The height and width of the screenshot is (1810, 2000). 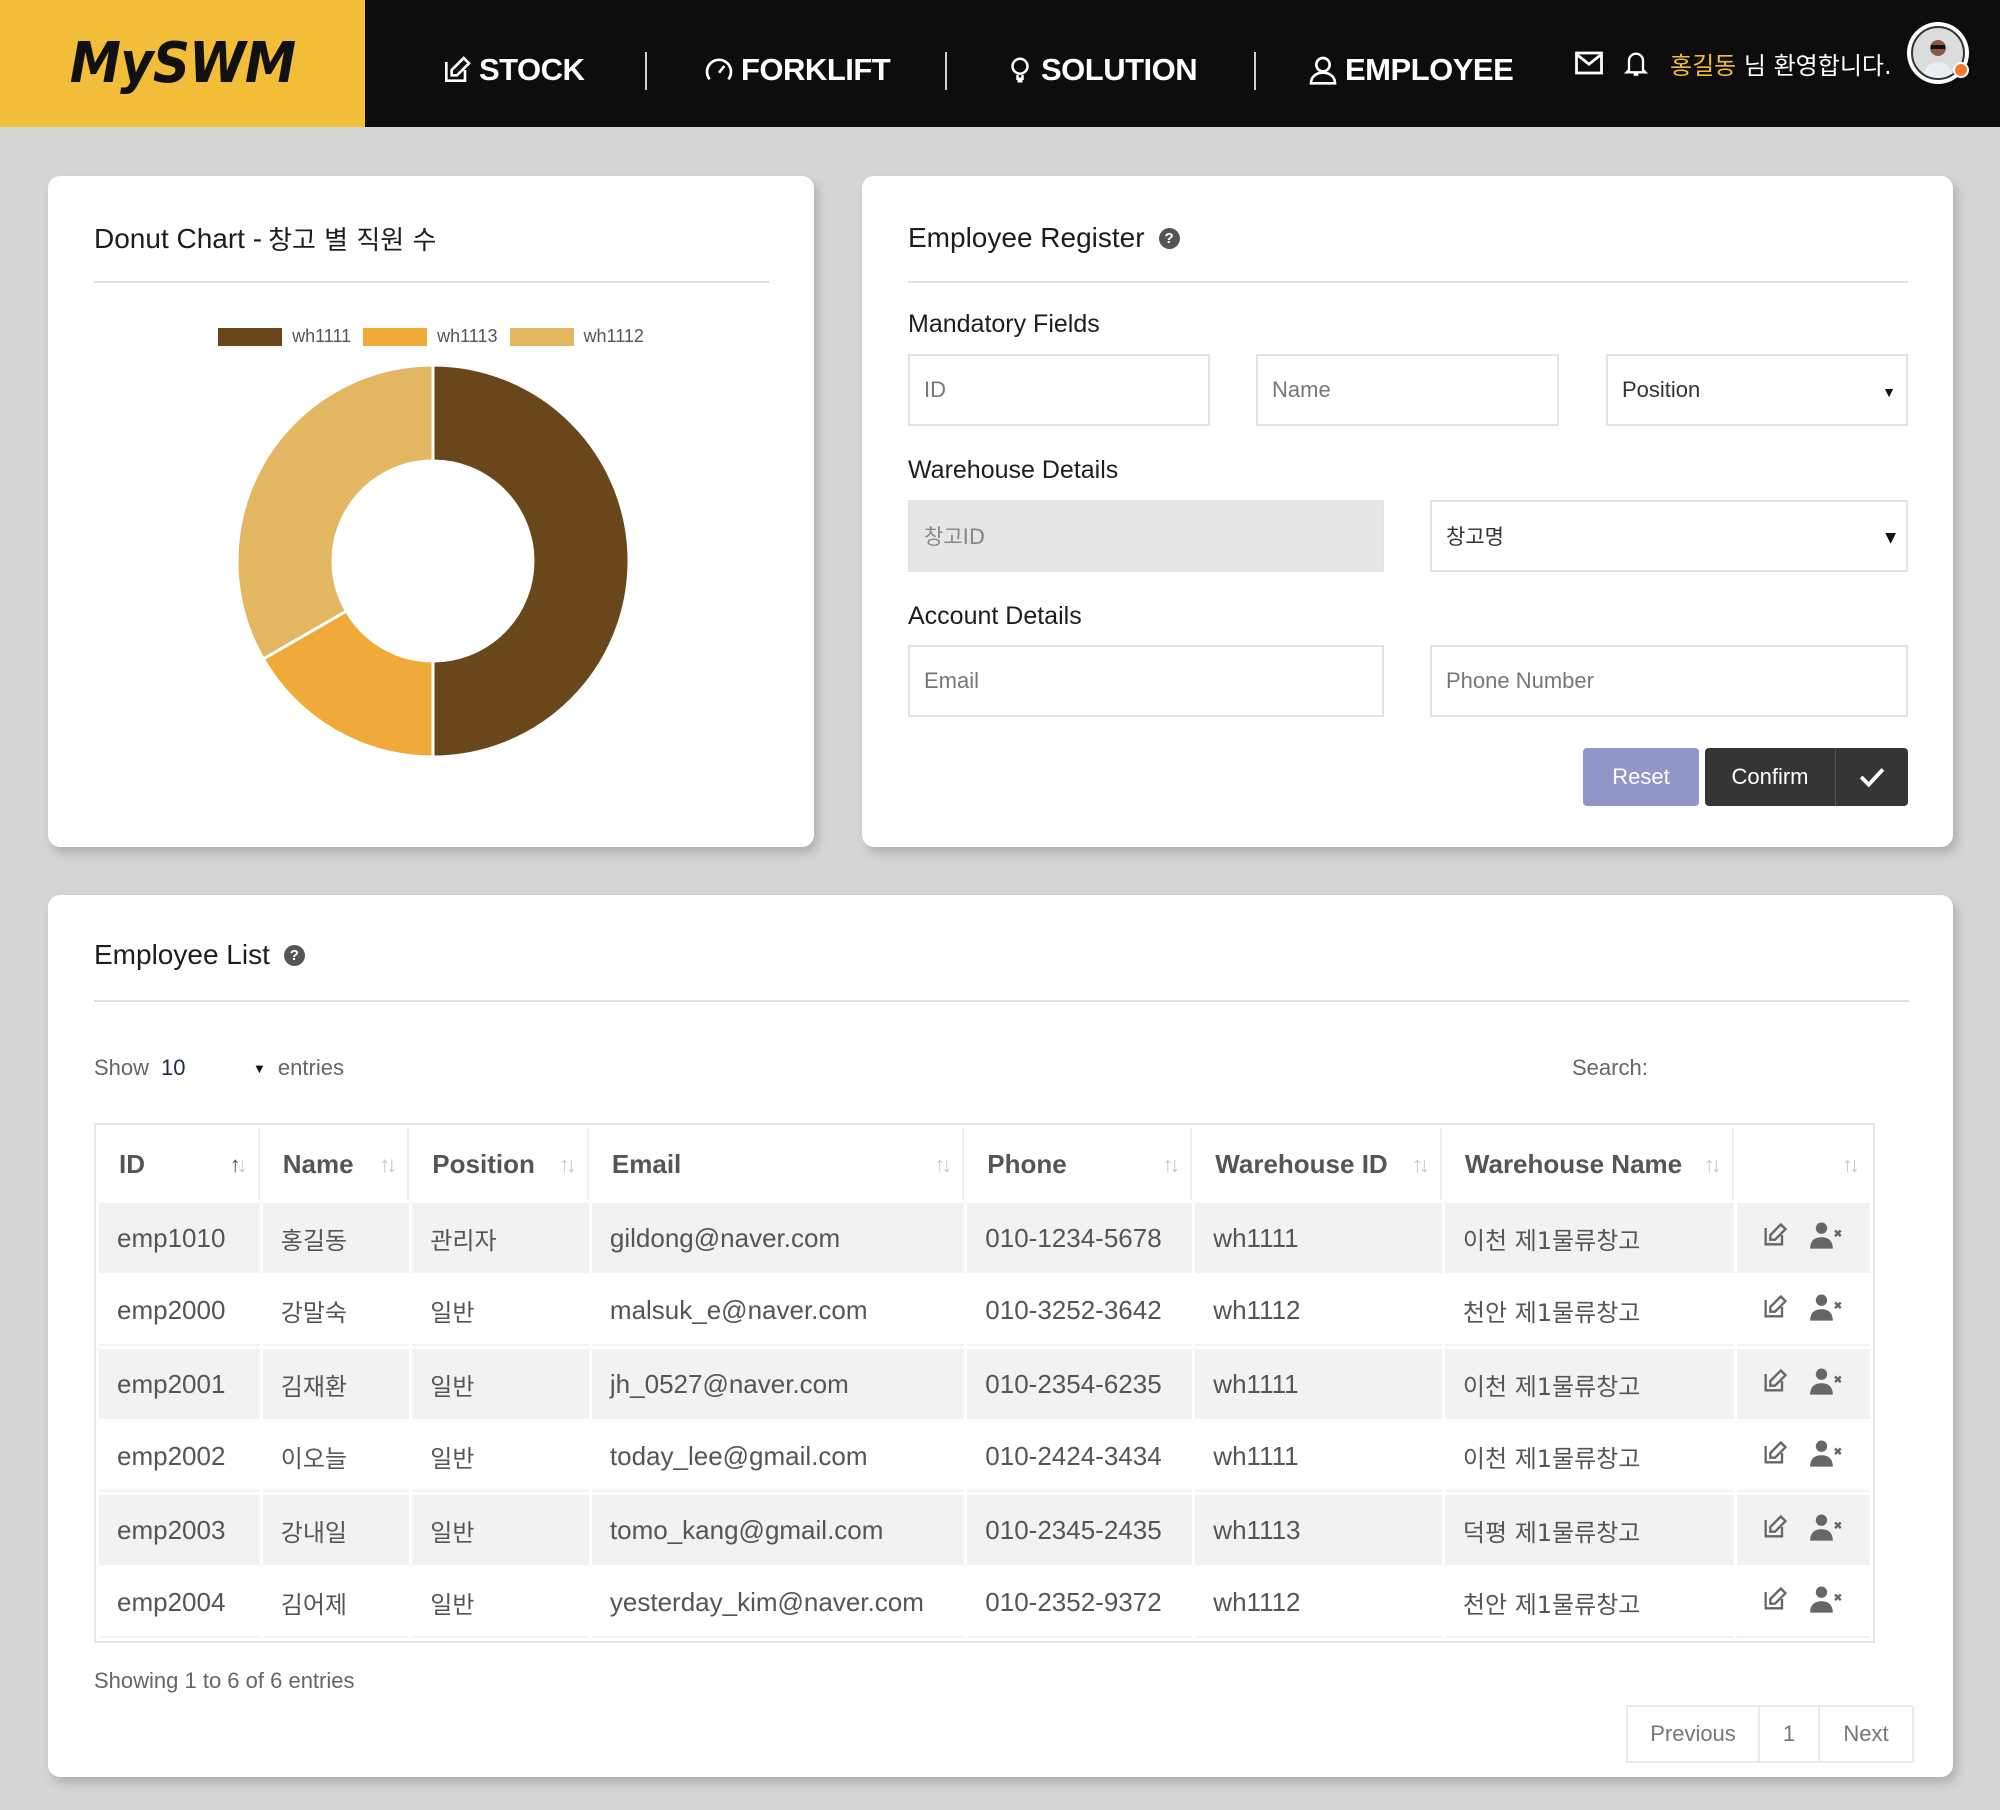 What do you see at coordinates (1641, 777) in the screenshot?
I see `reset-button: Reset` at bounding box center [1641, 777].